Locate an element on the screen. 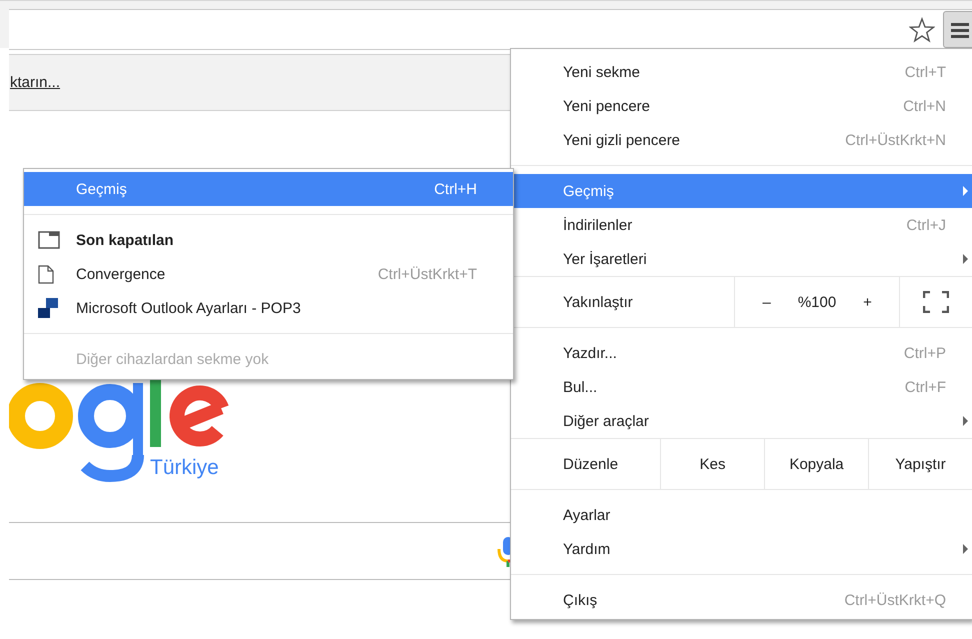 Image resolution: width=972 pixels, height=639 pixels. menu-item: İndirilenler Ctrl+J is located at coordinates (741, 225).